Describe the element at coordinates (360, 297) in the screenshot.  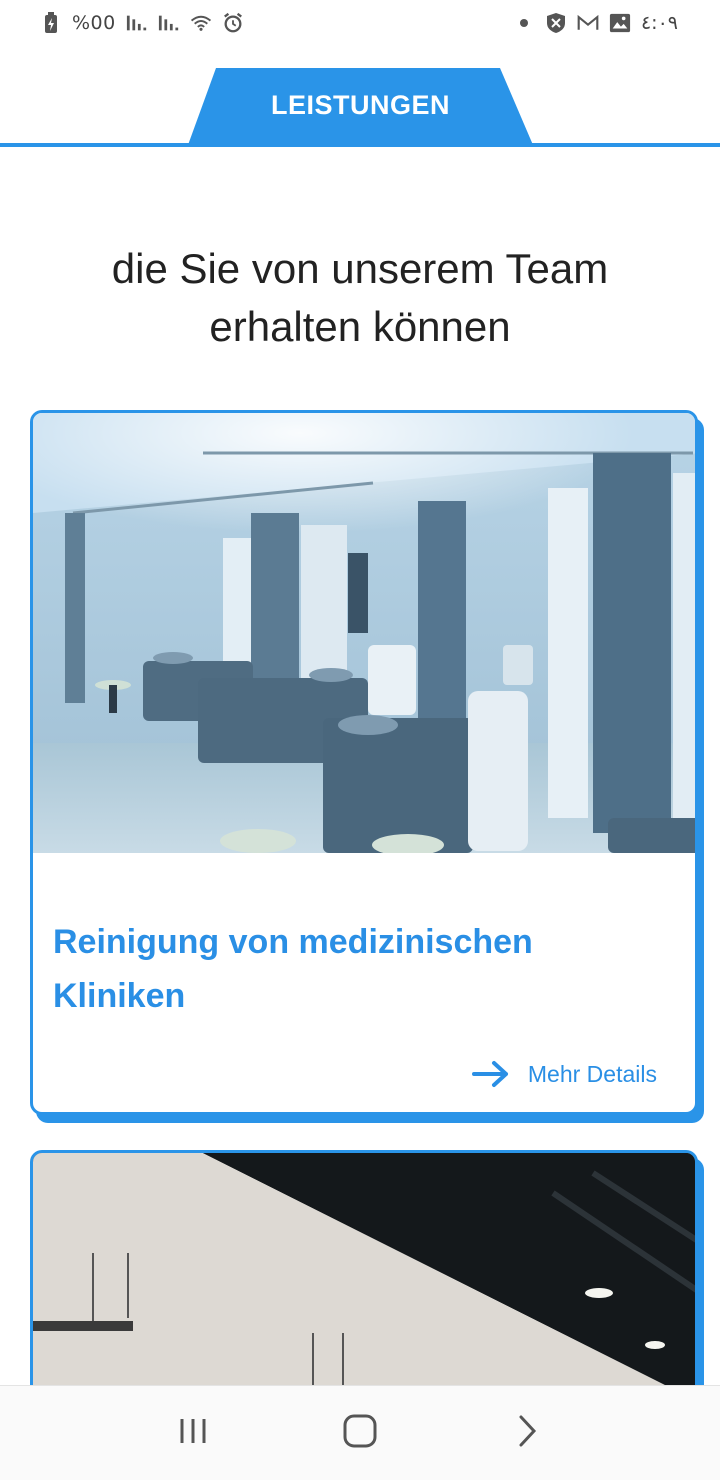
I see `page-heading: die Sie von unserem Team erhalten können` at that location.